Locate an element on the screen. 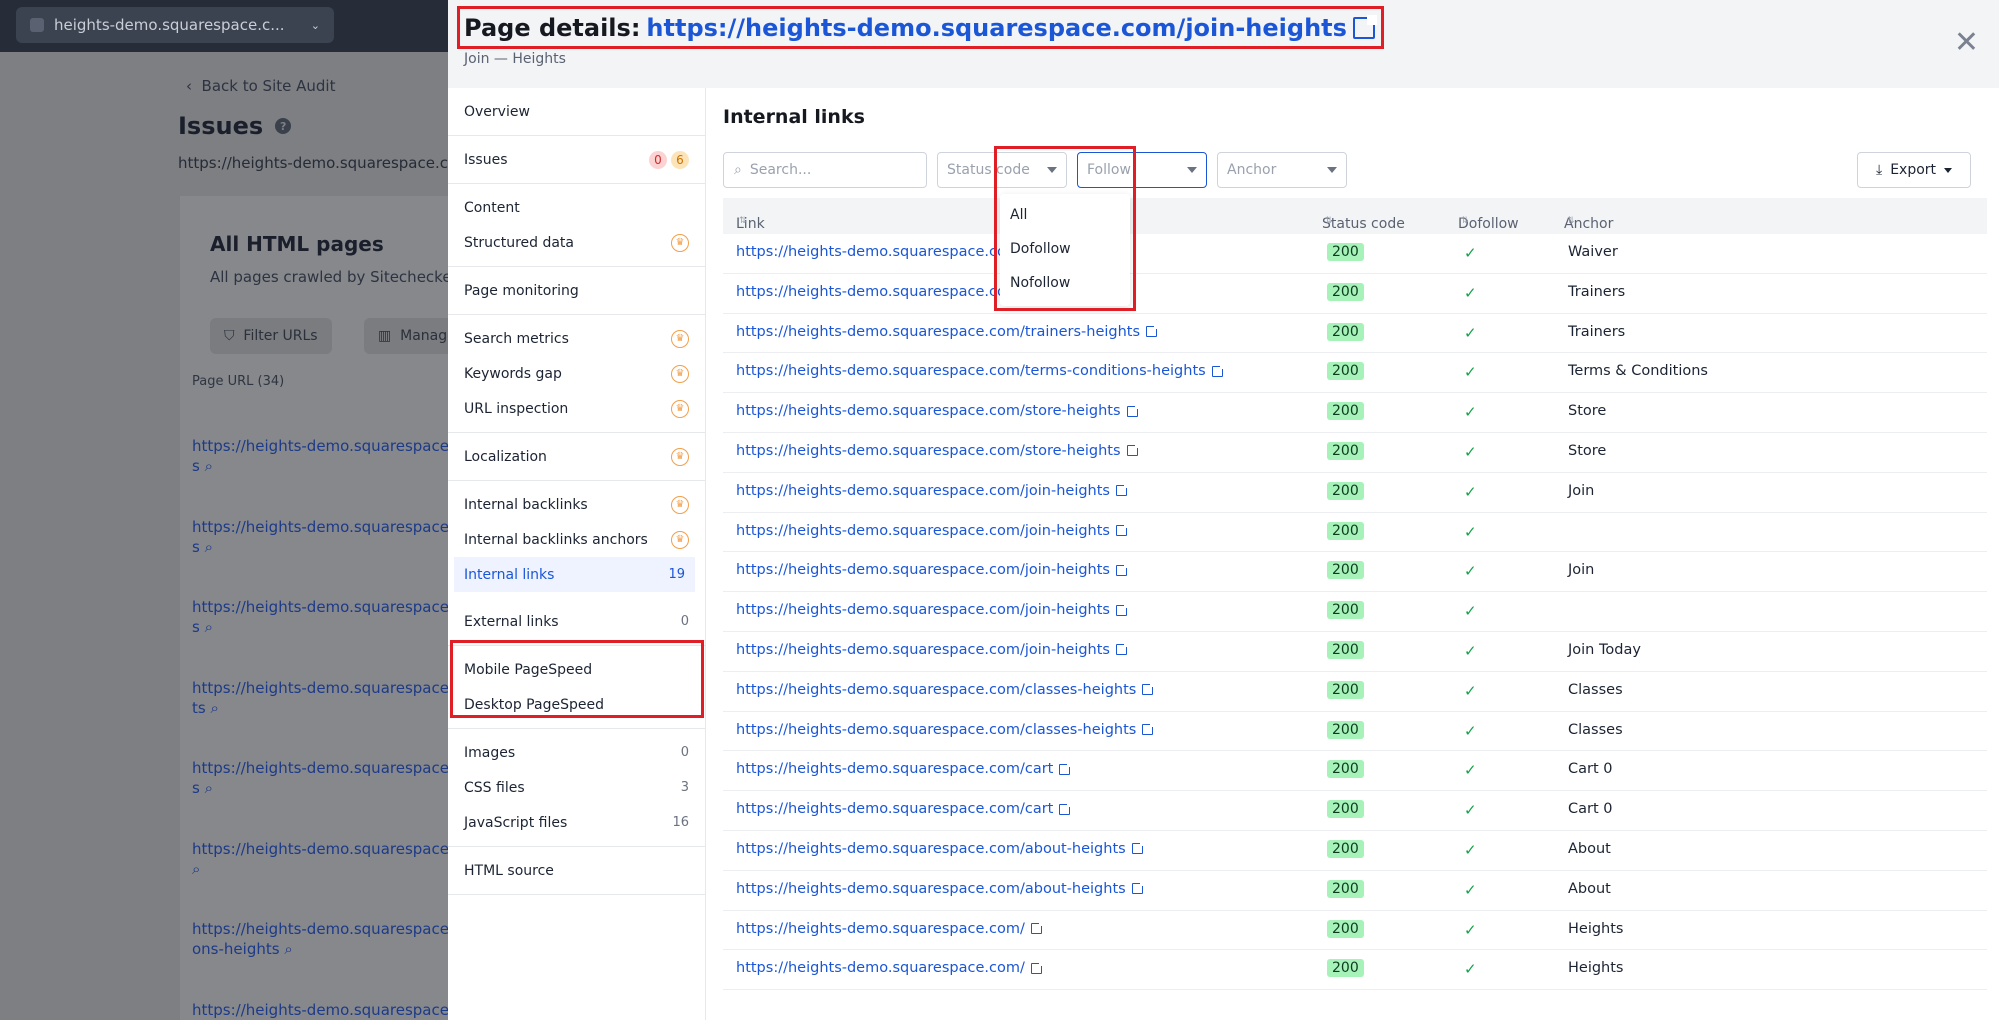  sidebar-item-search-metrics: Search metrics ♛ is located at coordinates (576, 338).